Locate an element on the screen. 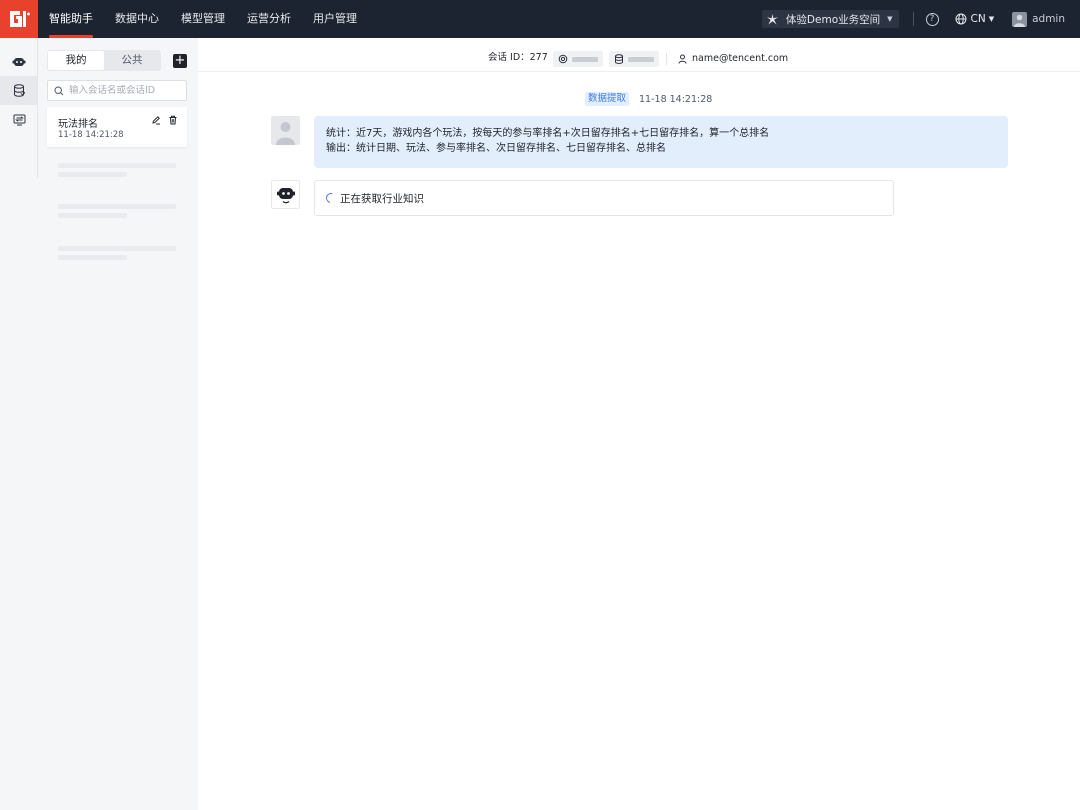 Image resolution: width=1080 pixels, height=810 pixels. user-avatar is located at coordinates (285, 130).